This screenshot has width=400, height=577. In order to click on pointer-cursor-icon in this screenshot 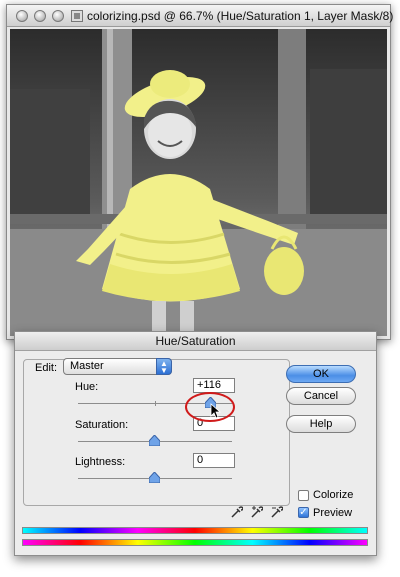, I will do `click(216, 411)`.